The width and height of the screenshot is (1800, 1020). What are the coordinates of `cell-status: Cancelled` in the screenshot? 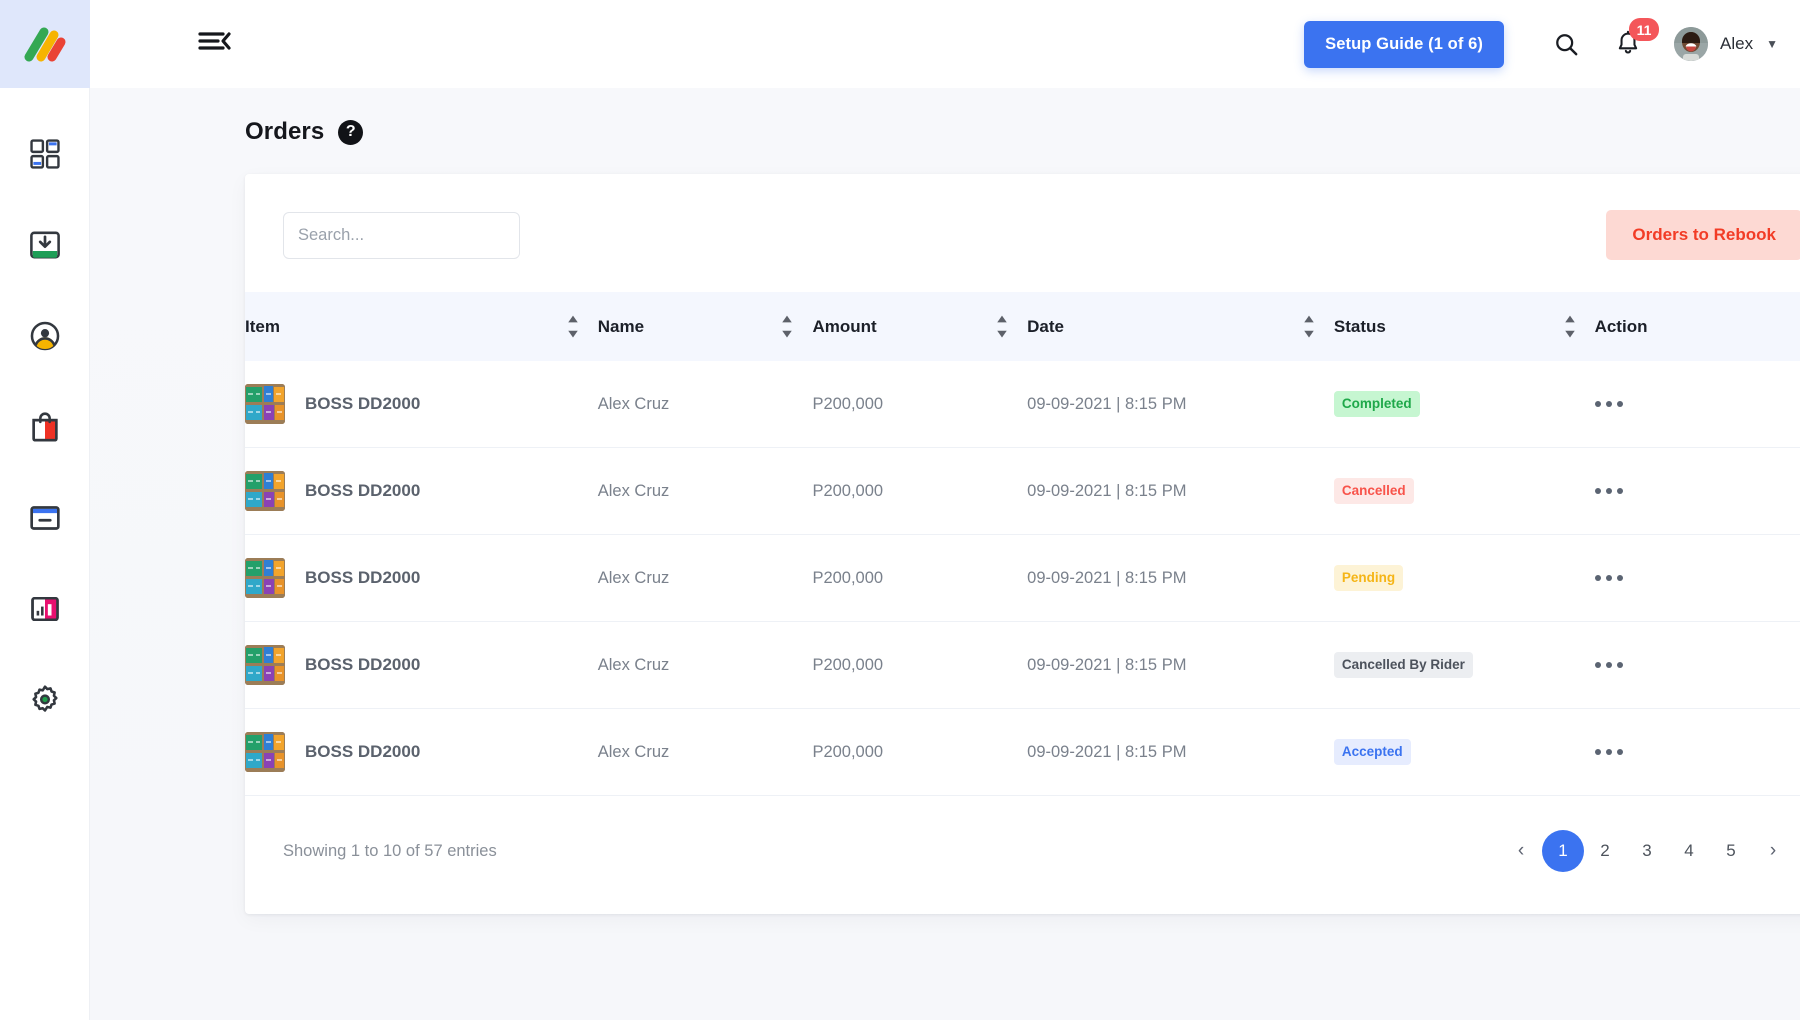 It's located at (1464, 491).